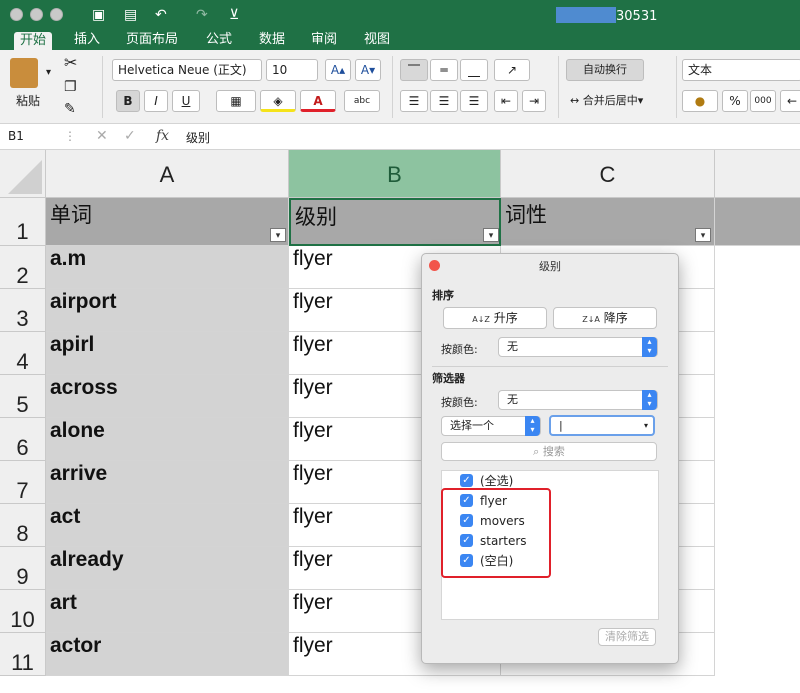  I want to click on wrap-text-button: 自动换行, so click(605, 70).